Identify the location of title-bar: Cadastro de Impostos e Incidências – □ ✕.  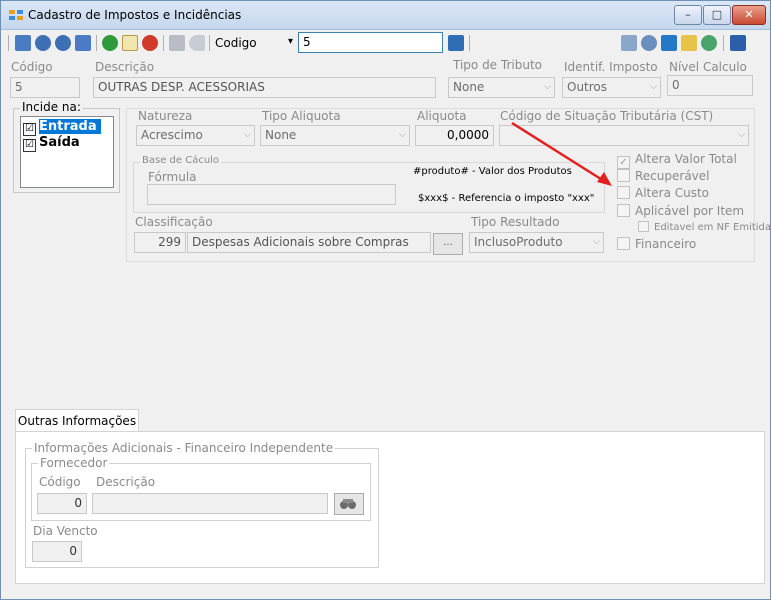
(385, 15).